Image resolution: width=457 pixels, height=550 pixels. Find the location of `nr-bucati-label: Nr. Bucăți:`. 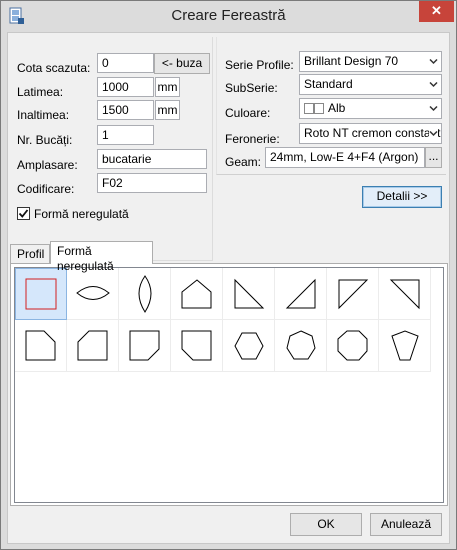

nr-bucati-label: Nr. Bucăți: is located at coordinates (45, 140).